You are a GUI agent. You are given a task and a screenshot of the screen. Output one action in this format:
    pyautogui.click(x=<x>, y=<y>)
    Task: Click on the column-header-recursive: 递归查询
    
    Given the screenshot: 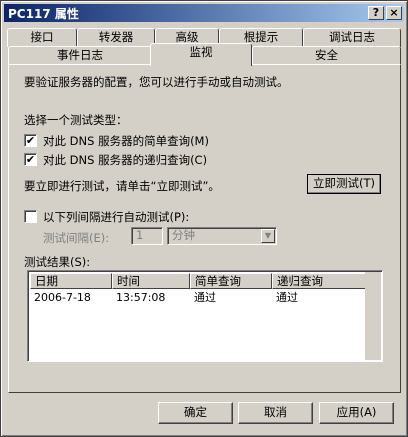 What is the action you would take?
    pyautogui.click(x=320, y=281)
    